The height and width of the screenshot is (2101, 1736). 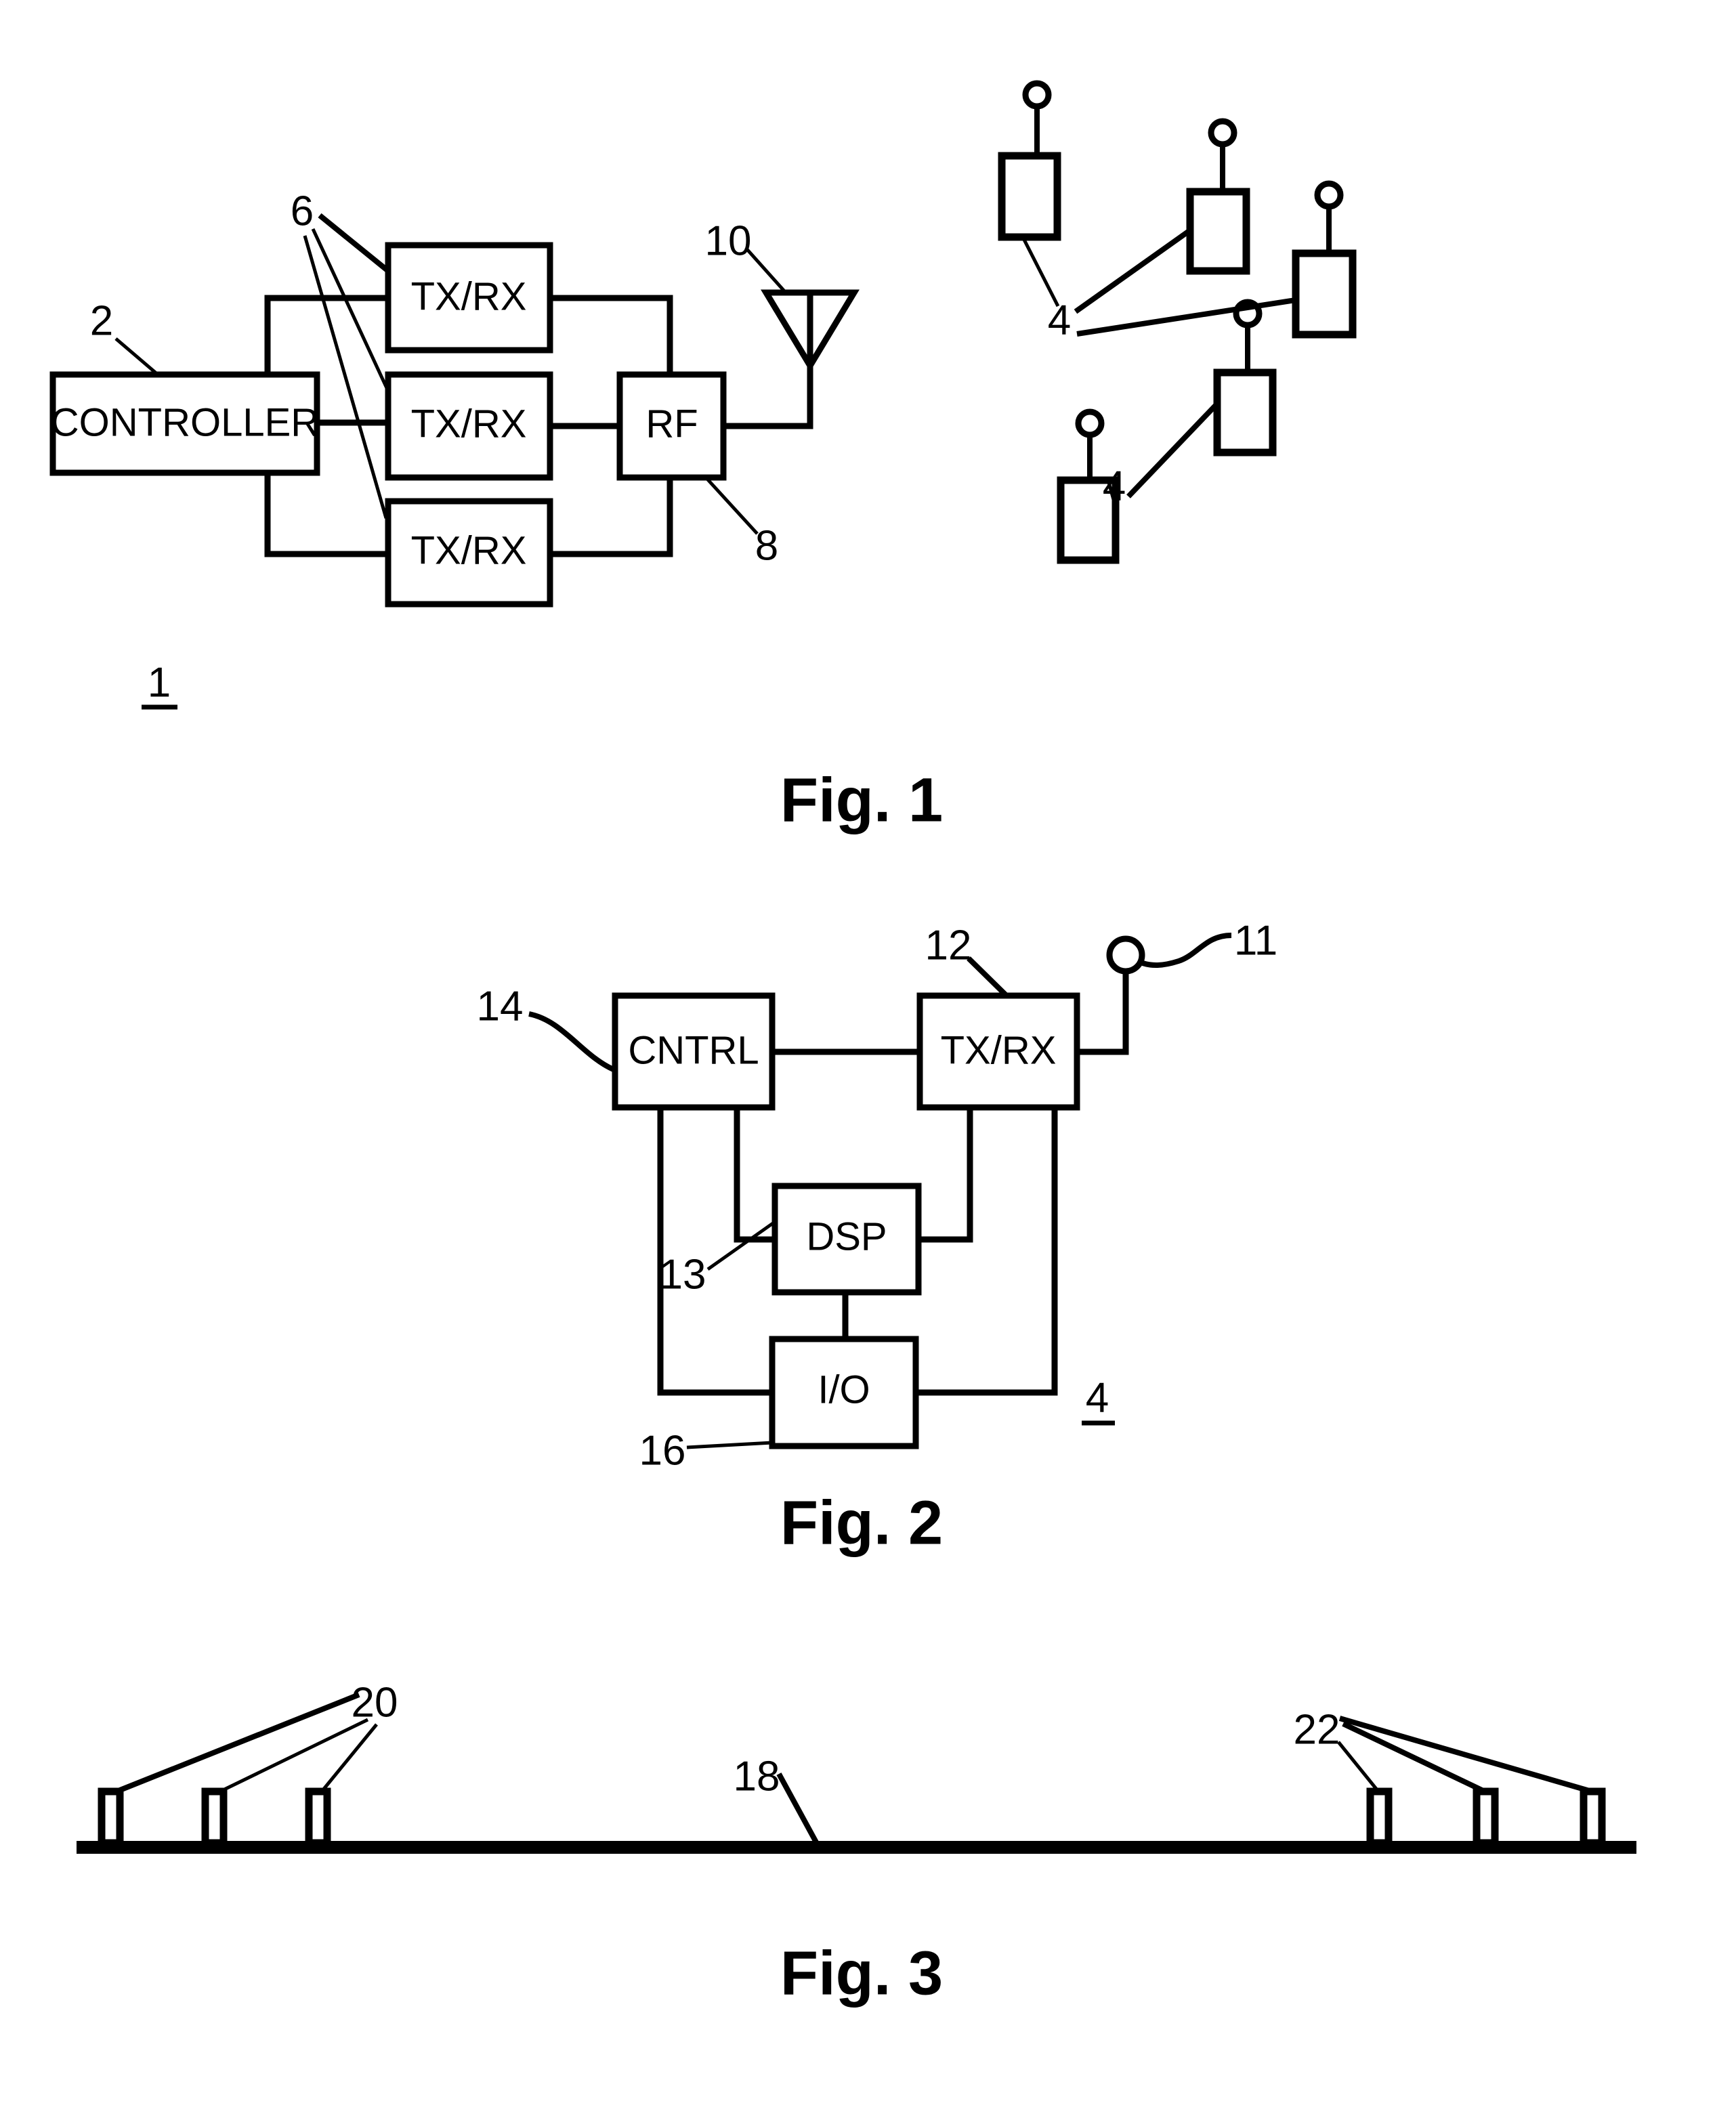 I want to click on fig1-ref-8: 8, so click(x=766, y=545).